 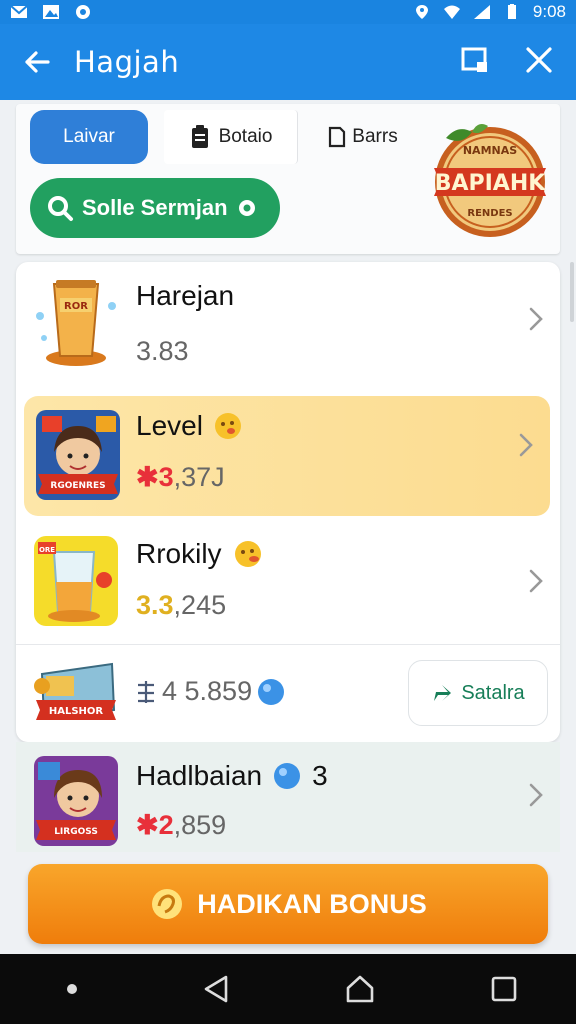 What do you see at coordinates (245, 136) in the screenshot?
I see `chip-botaio-label: Botaio` at bounding box center [245, 136].